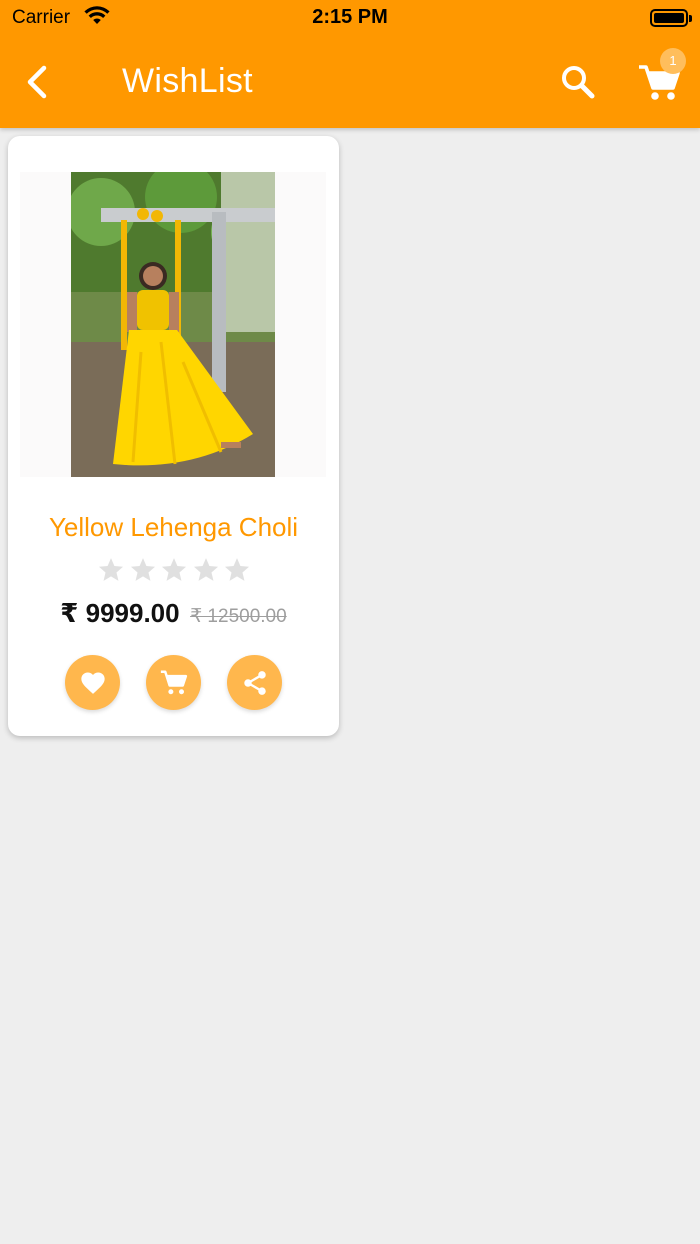 The height and width of the screenshot is (1244, 700). I want to click on search-icon, so click(578, 82).